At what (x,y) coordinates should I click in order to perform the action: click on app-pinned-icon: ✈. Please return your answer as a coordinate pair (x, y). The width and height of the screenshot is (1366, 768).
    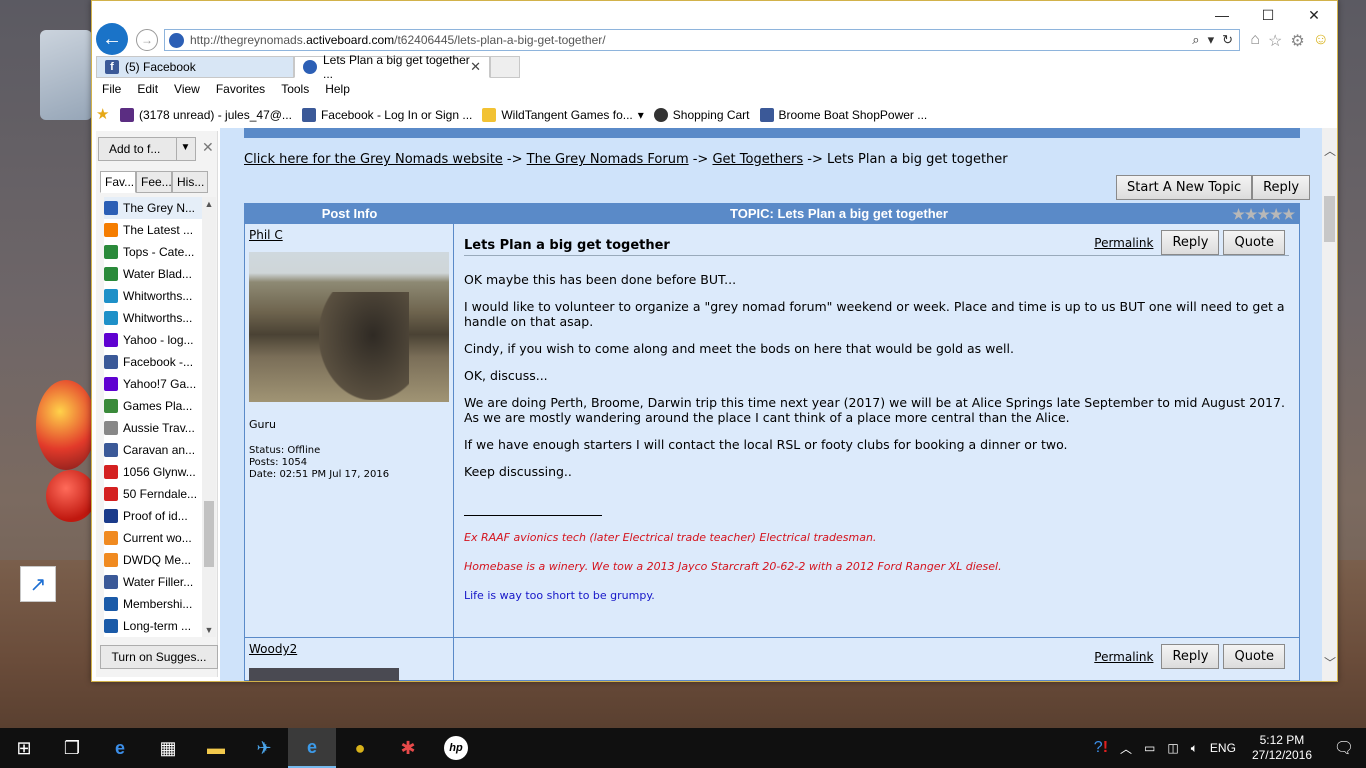
    Looking at the image, I should click on (264, 748).